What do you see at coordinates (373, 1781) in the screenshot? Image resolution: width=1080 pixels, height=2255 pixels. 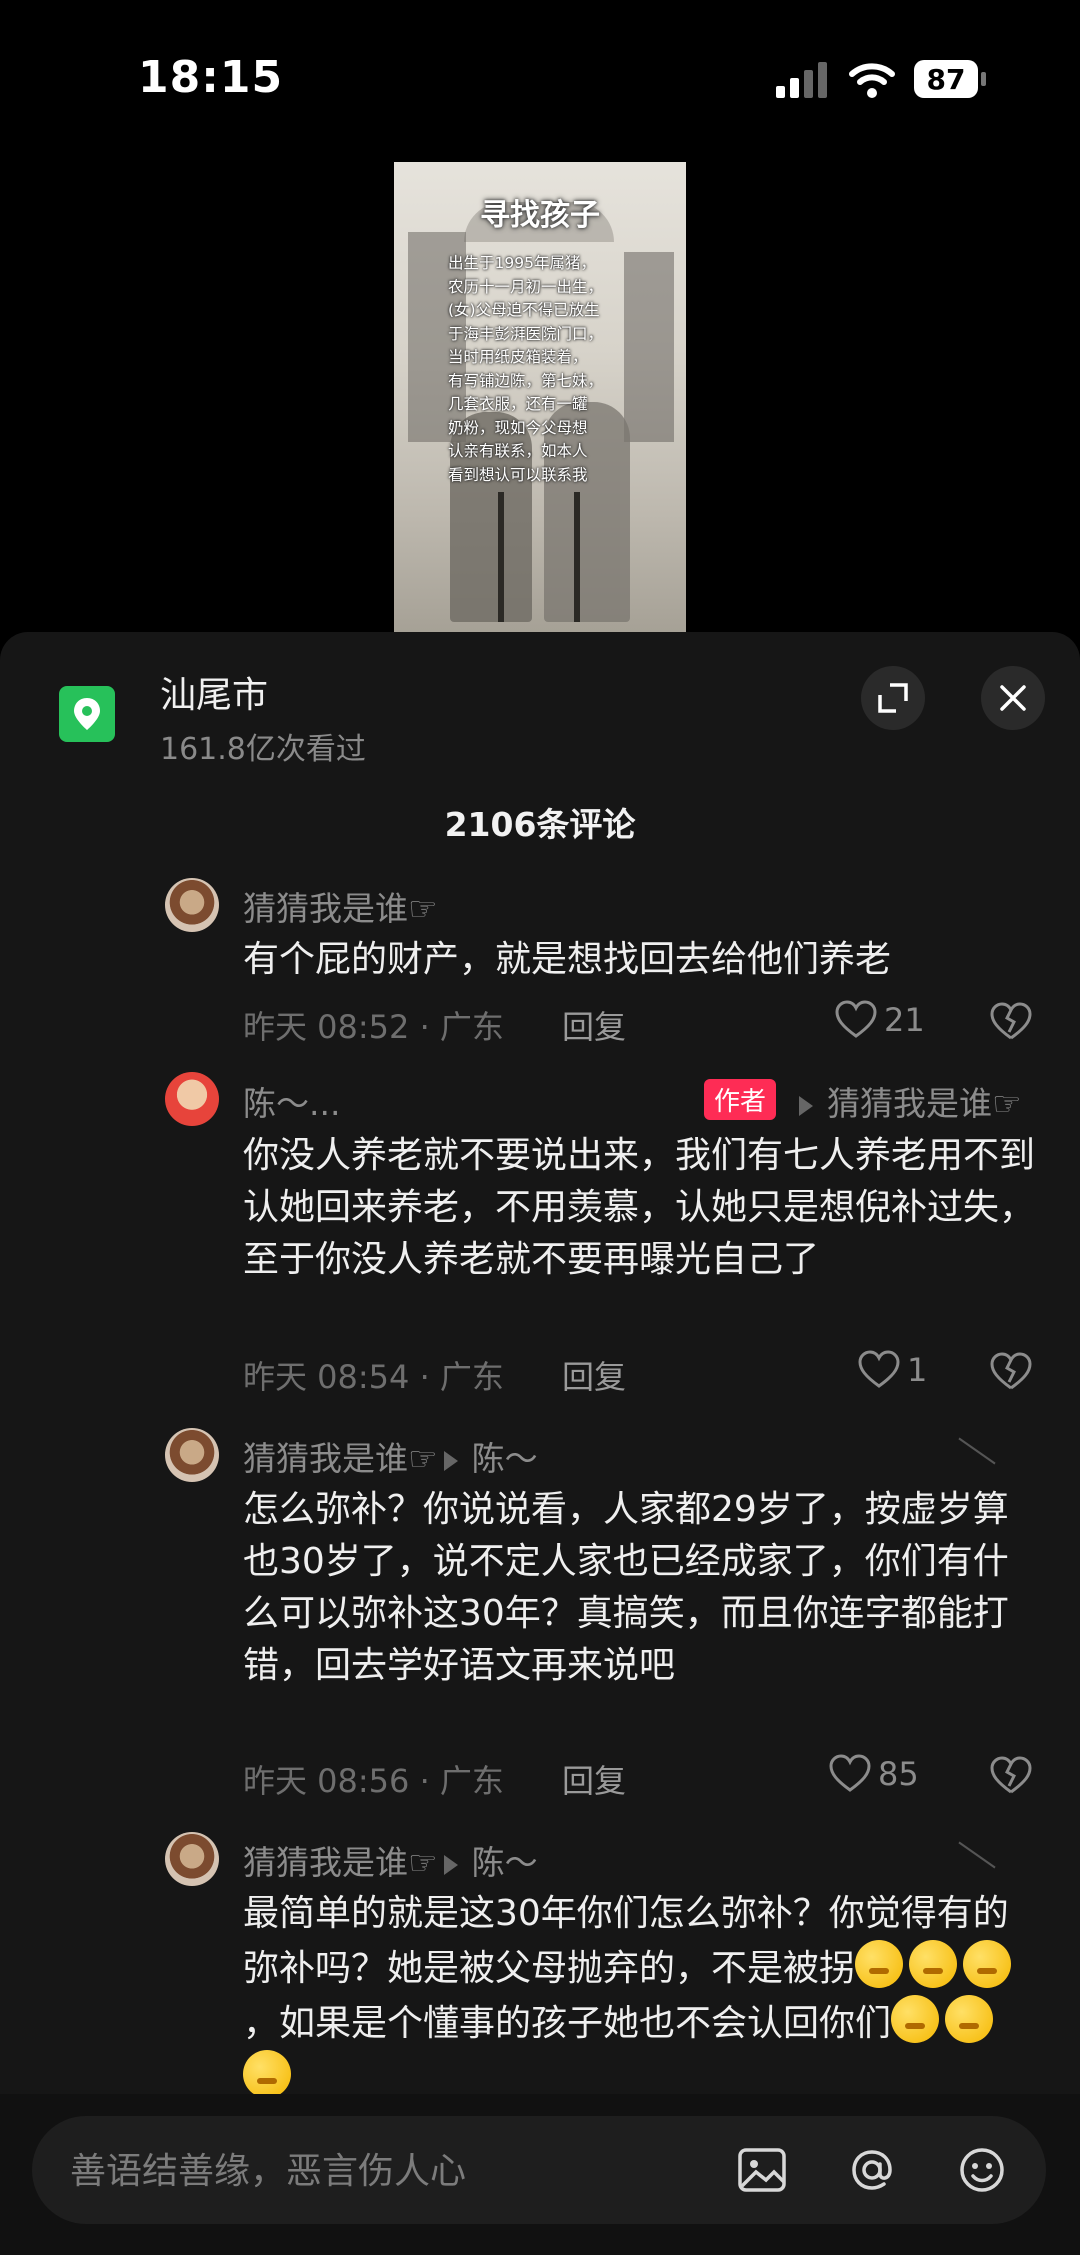 I see `comment-meta: 昨天 08:56 · 广东` at bounding box center [373, 1781].